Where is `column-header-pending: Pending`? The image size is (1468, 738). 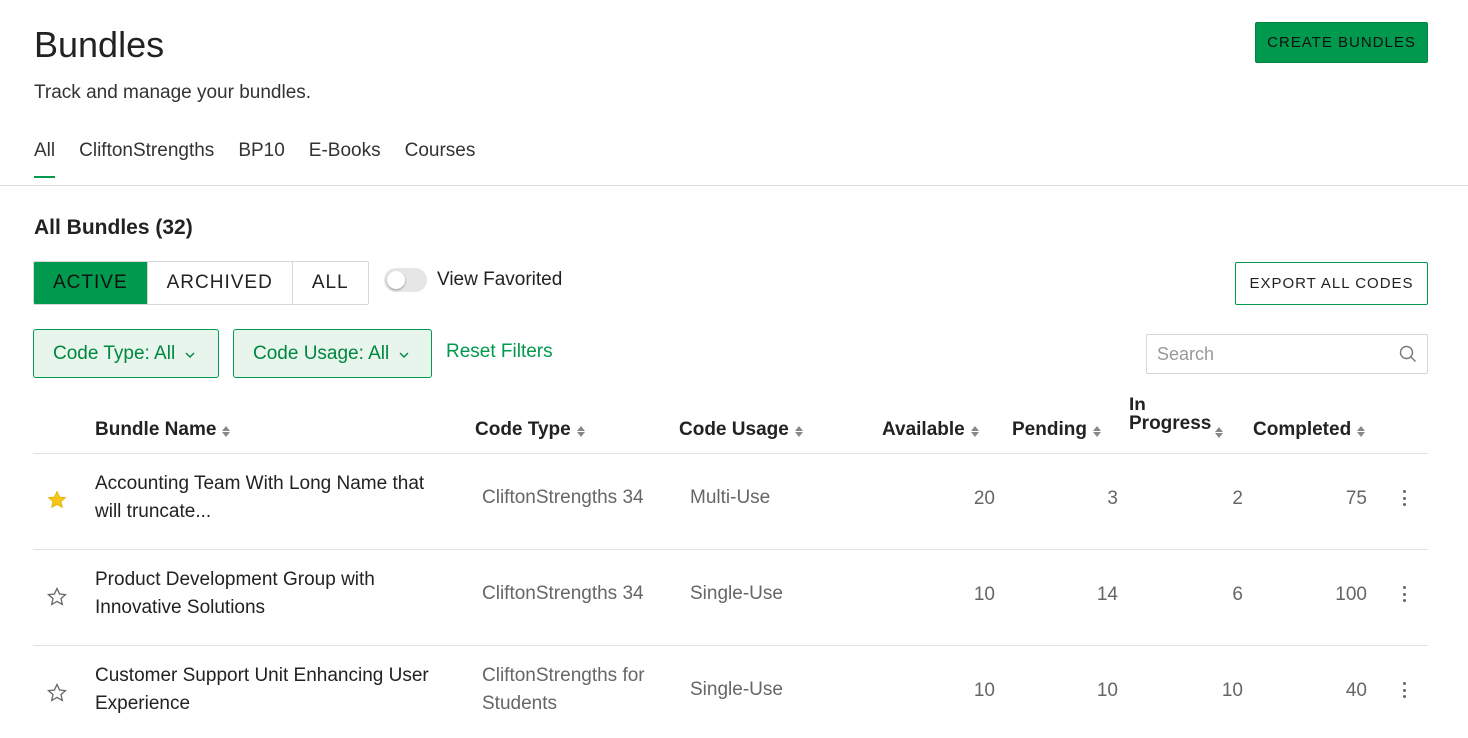
column-header-pending: Pending is located at coordinates (1056, 430).